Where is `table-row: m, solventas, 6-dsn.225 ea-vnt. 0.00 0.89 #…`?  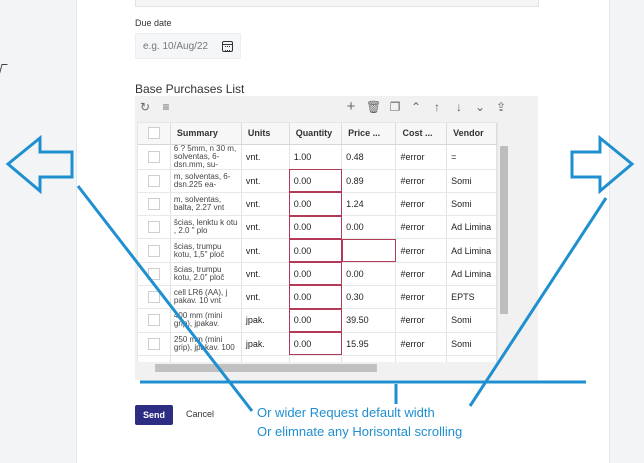
table-row: m, solventas, 6-dsn.225 ea-vnt. 0.00 0.89 #… is located at coordinates (317, 181).